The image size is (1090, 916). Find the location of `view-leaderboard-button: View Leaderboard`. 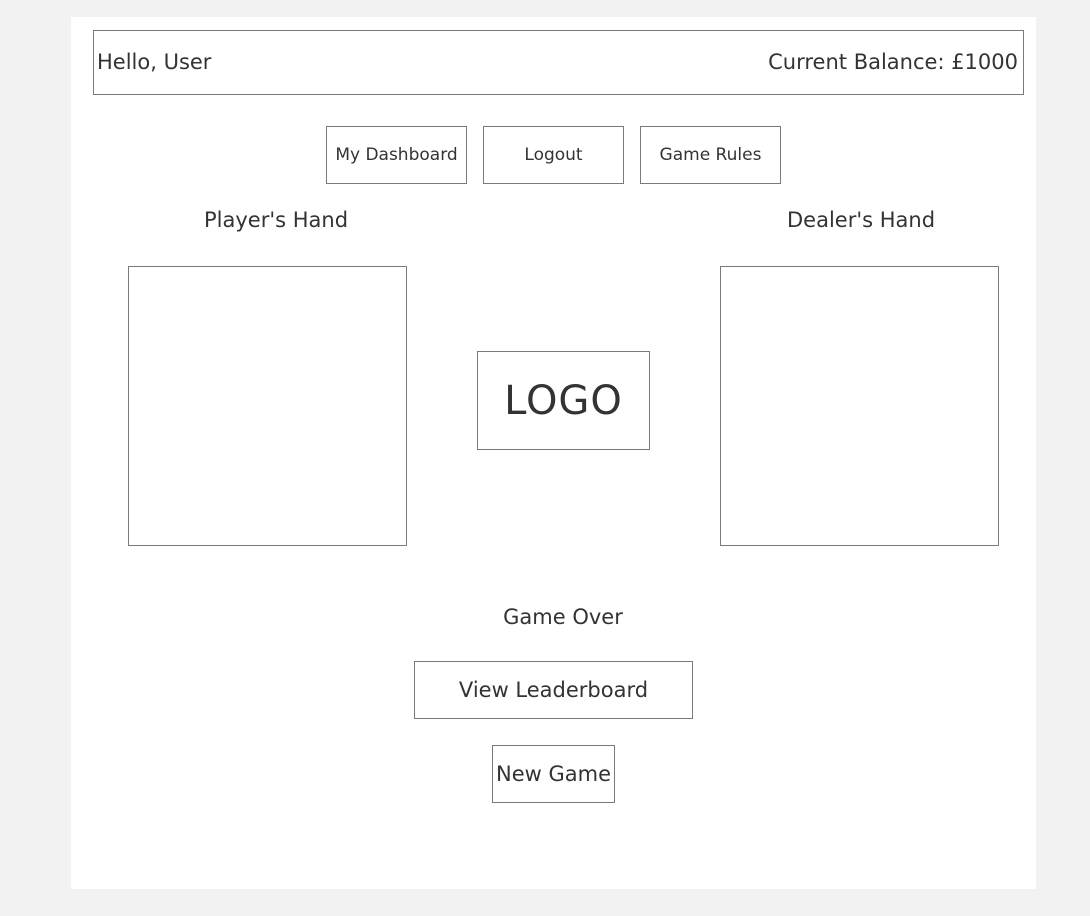

view-leaderboard-button: View Leaderboard is located at coordinates (553, 690).